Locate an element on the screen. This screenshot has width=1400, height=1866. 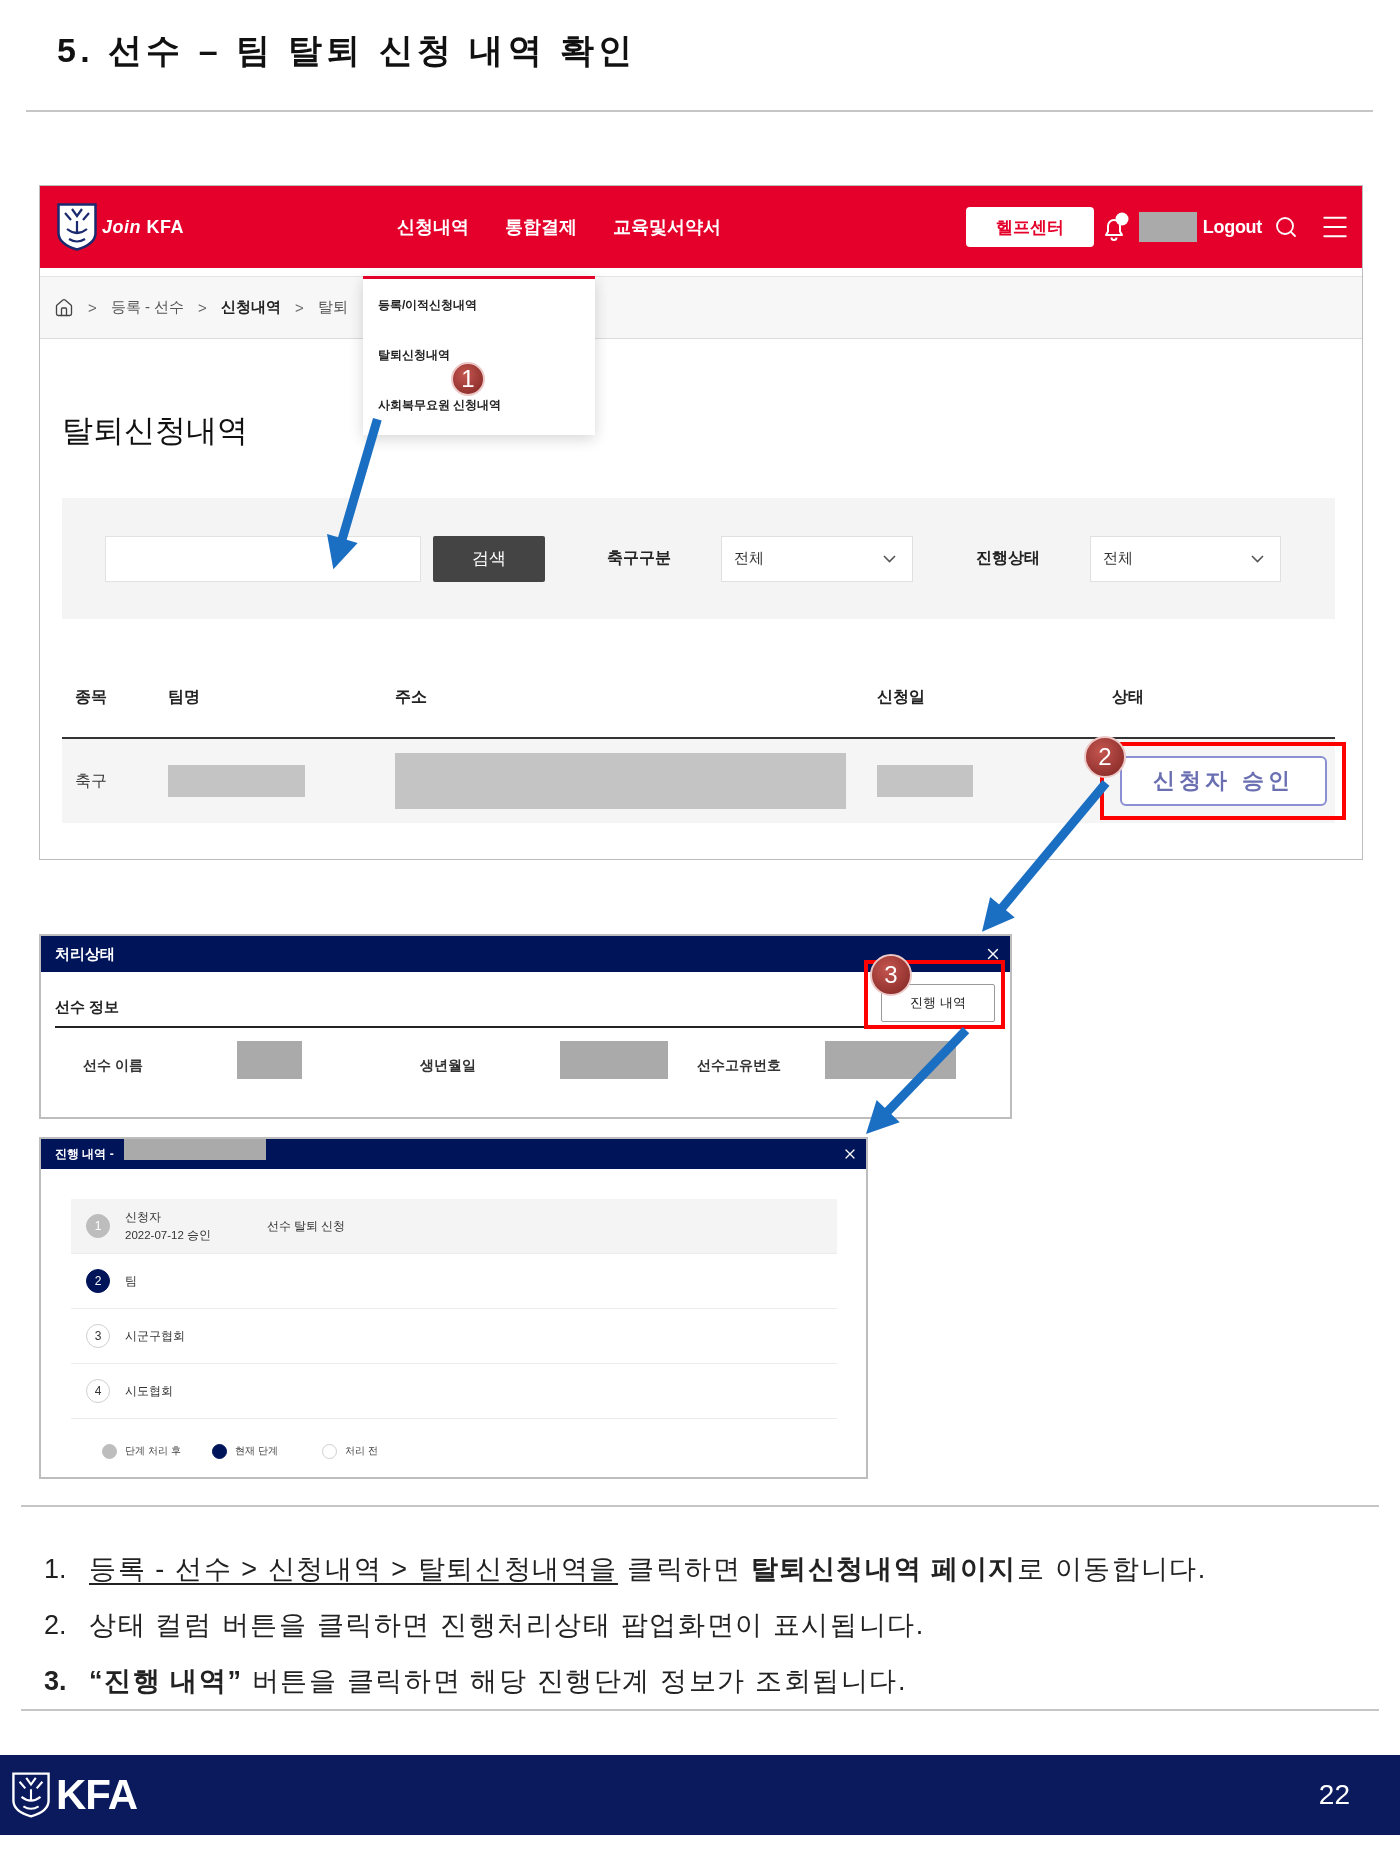
nav-link: 통합결제 is located at coordinates (541, 227).